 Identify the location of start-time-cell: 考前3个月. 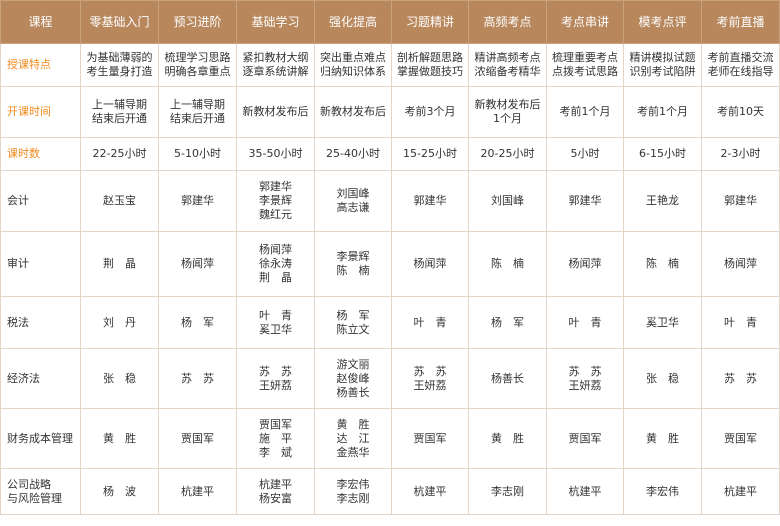
(430, 112).